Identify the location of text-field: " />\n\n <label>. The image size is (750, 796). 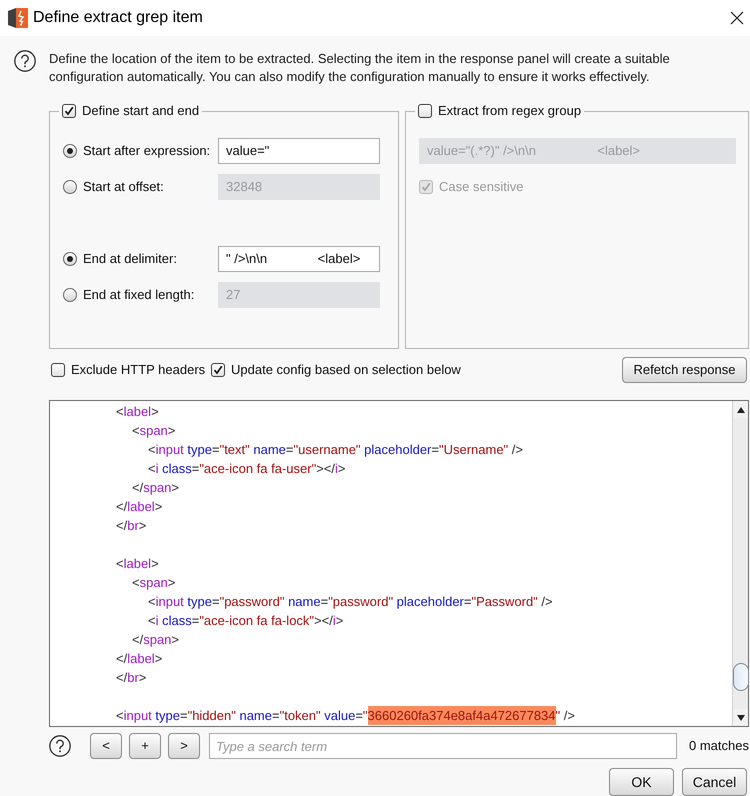
(299, 259).